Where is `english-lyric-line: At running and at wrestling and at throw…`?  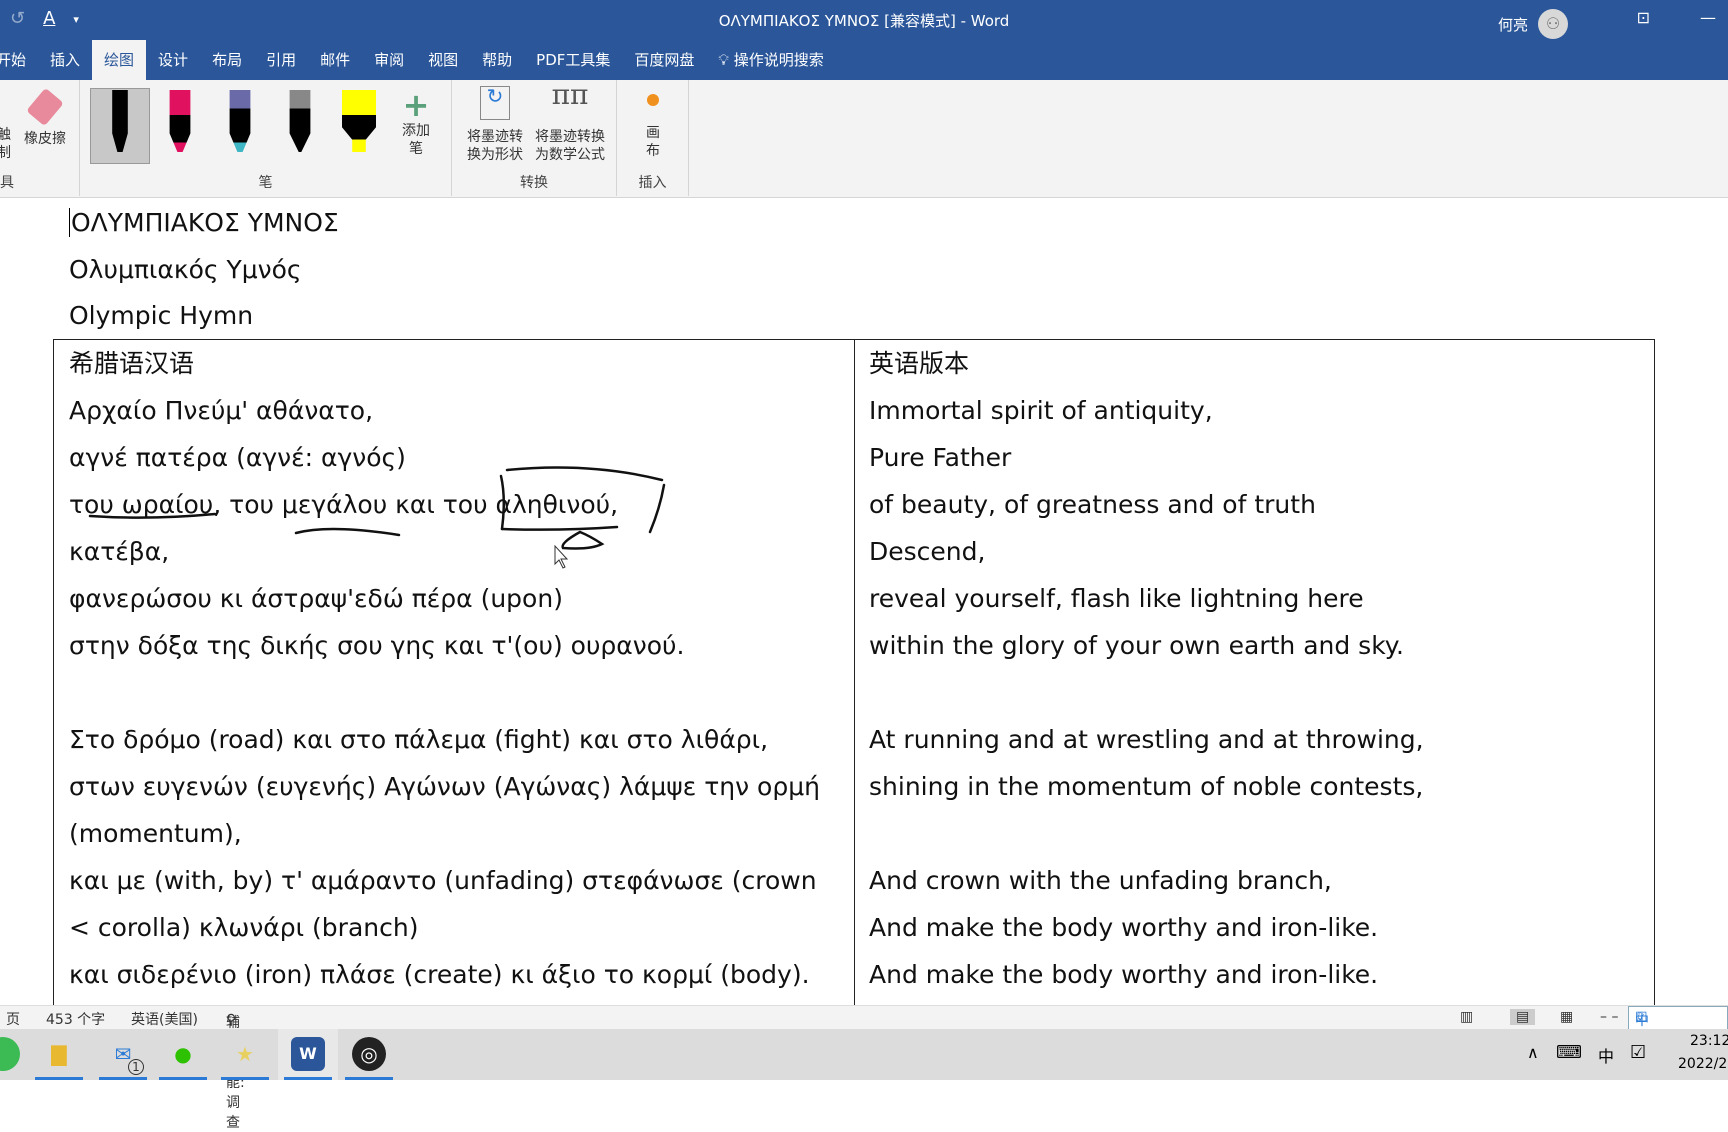
english-lyric-line: At running and at wrestling and at throw… is located at coordinates (1146, 739).